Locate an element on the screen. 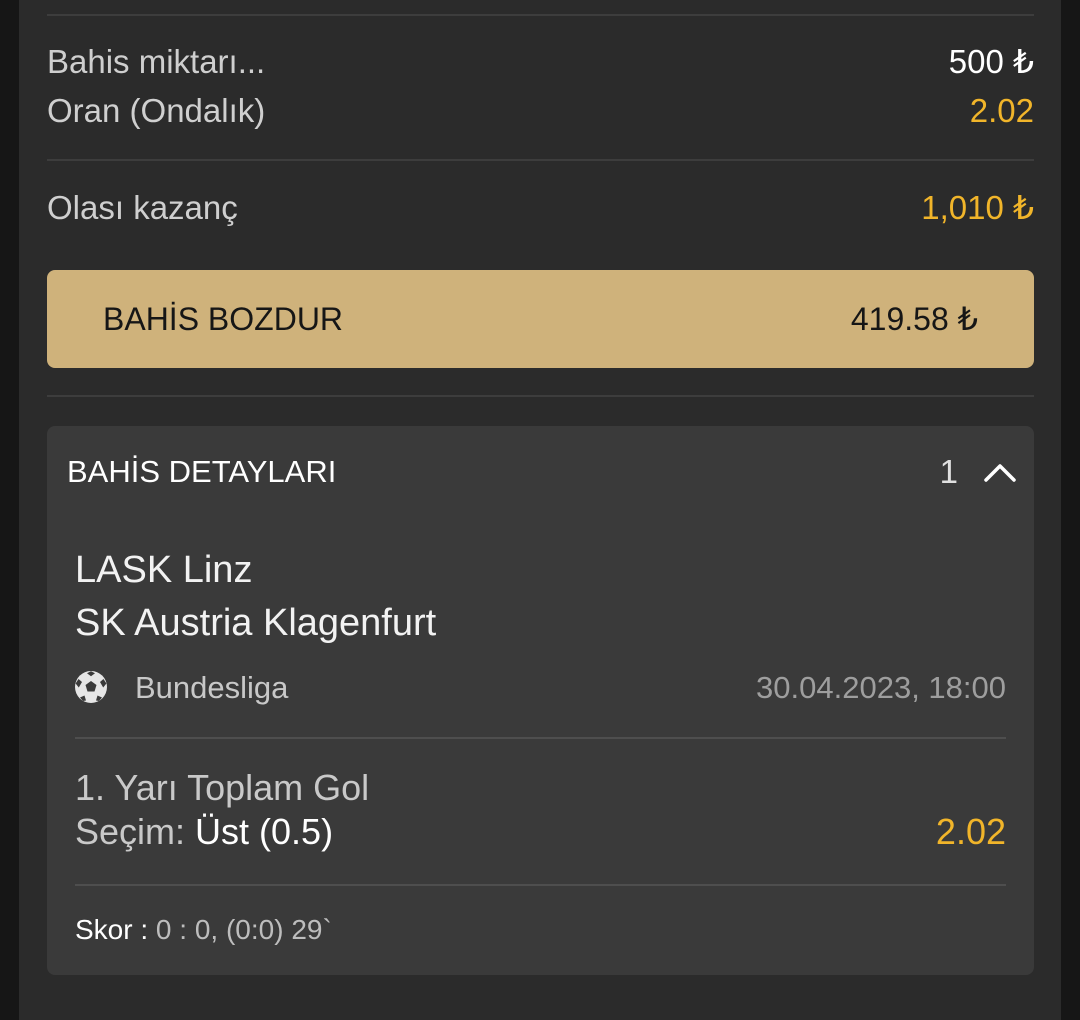 This screenshot has width=1080, height=1020. soccer-ball-icon is located at coordinates (91, 687).